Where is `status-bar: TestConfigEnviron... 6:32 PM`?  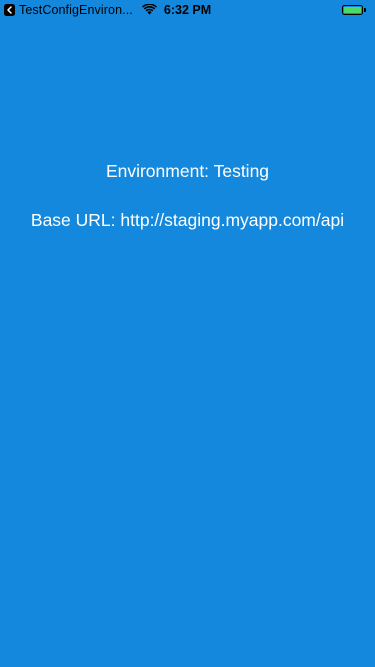 status-bar: TestConfigEnviron... 6:32 PM is located at coordinates (187, 10).